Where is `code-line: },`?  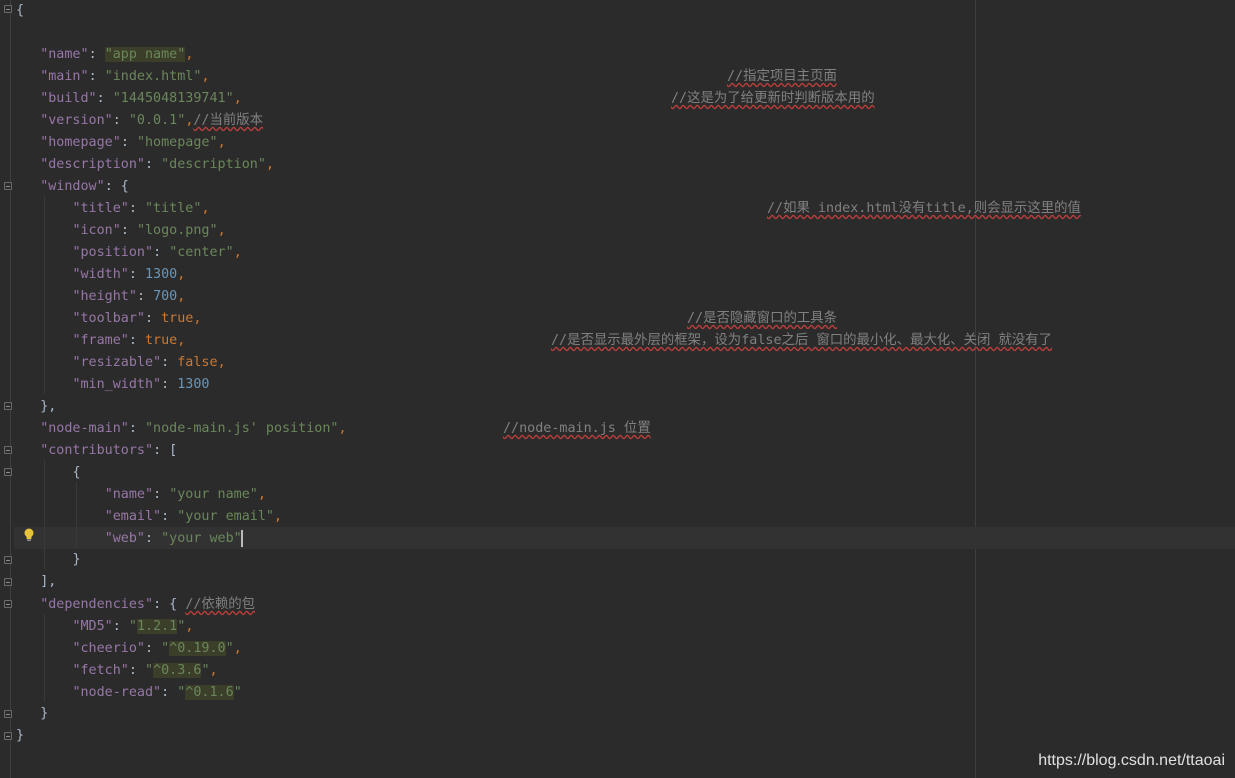 code-line: }, is located at coordinates (36, 407).